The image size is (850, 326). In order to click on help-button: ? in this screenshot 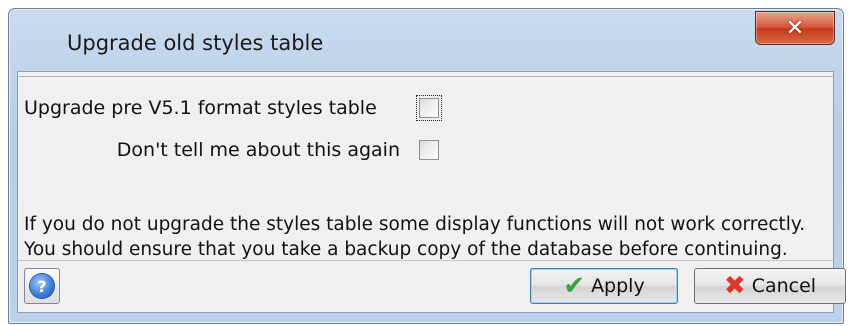, I will do `click(42, 286)`.